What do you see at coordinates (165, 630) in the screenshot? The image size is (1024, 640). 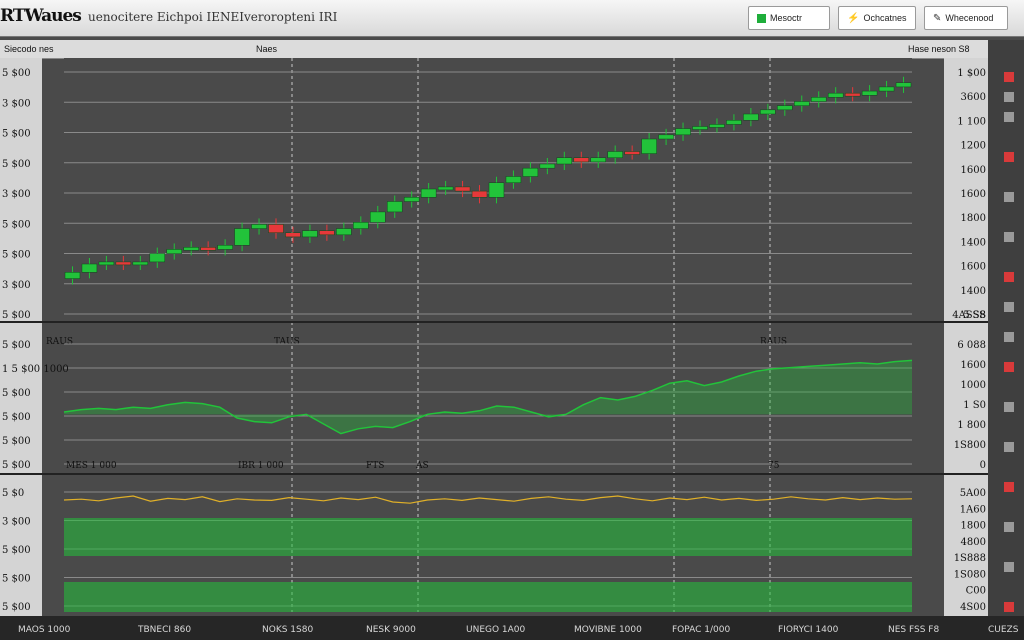 I see `footer-label-2: TBNECI 860` at bounding box center [165, 630].